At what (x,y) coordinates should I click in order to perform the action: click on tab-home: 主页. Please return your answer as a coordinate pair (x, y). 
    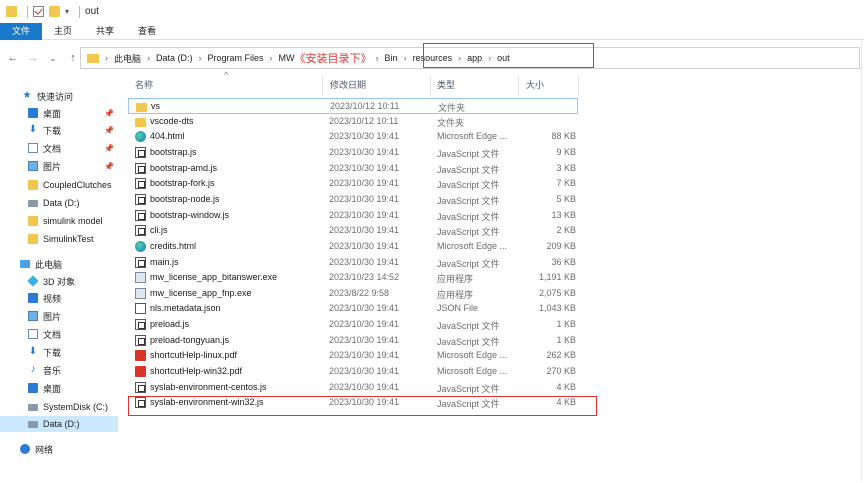
    Looking at the image, I should click on (63, 31).